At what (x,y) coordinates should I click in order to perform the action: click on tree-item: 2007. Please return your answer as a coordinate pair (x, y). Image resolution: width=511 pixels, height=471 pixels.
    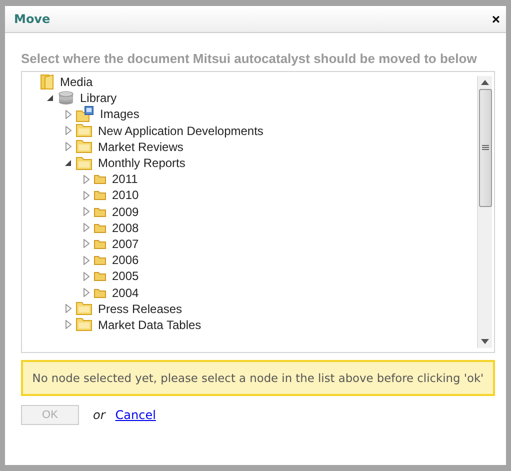
    Looking at the image, I should click on (125, 243).